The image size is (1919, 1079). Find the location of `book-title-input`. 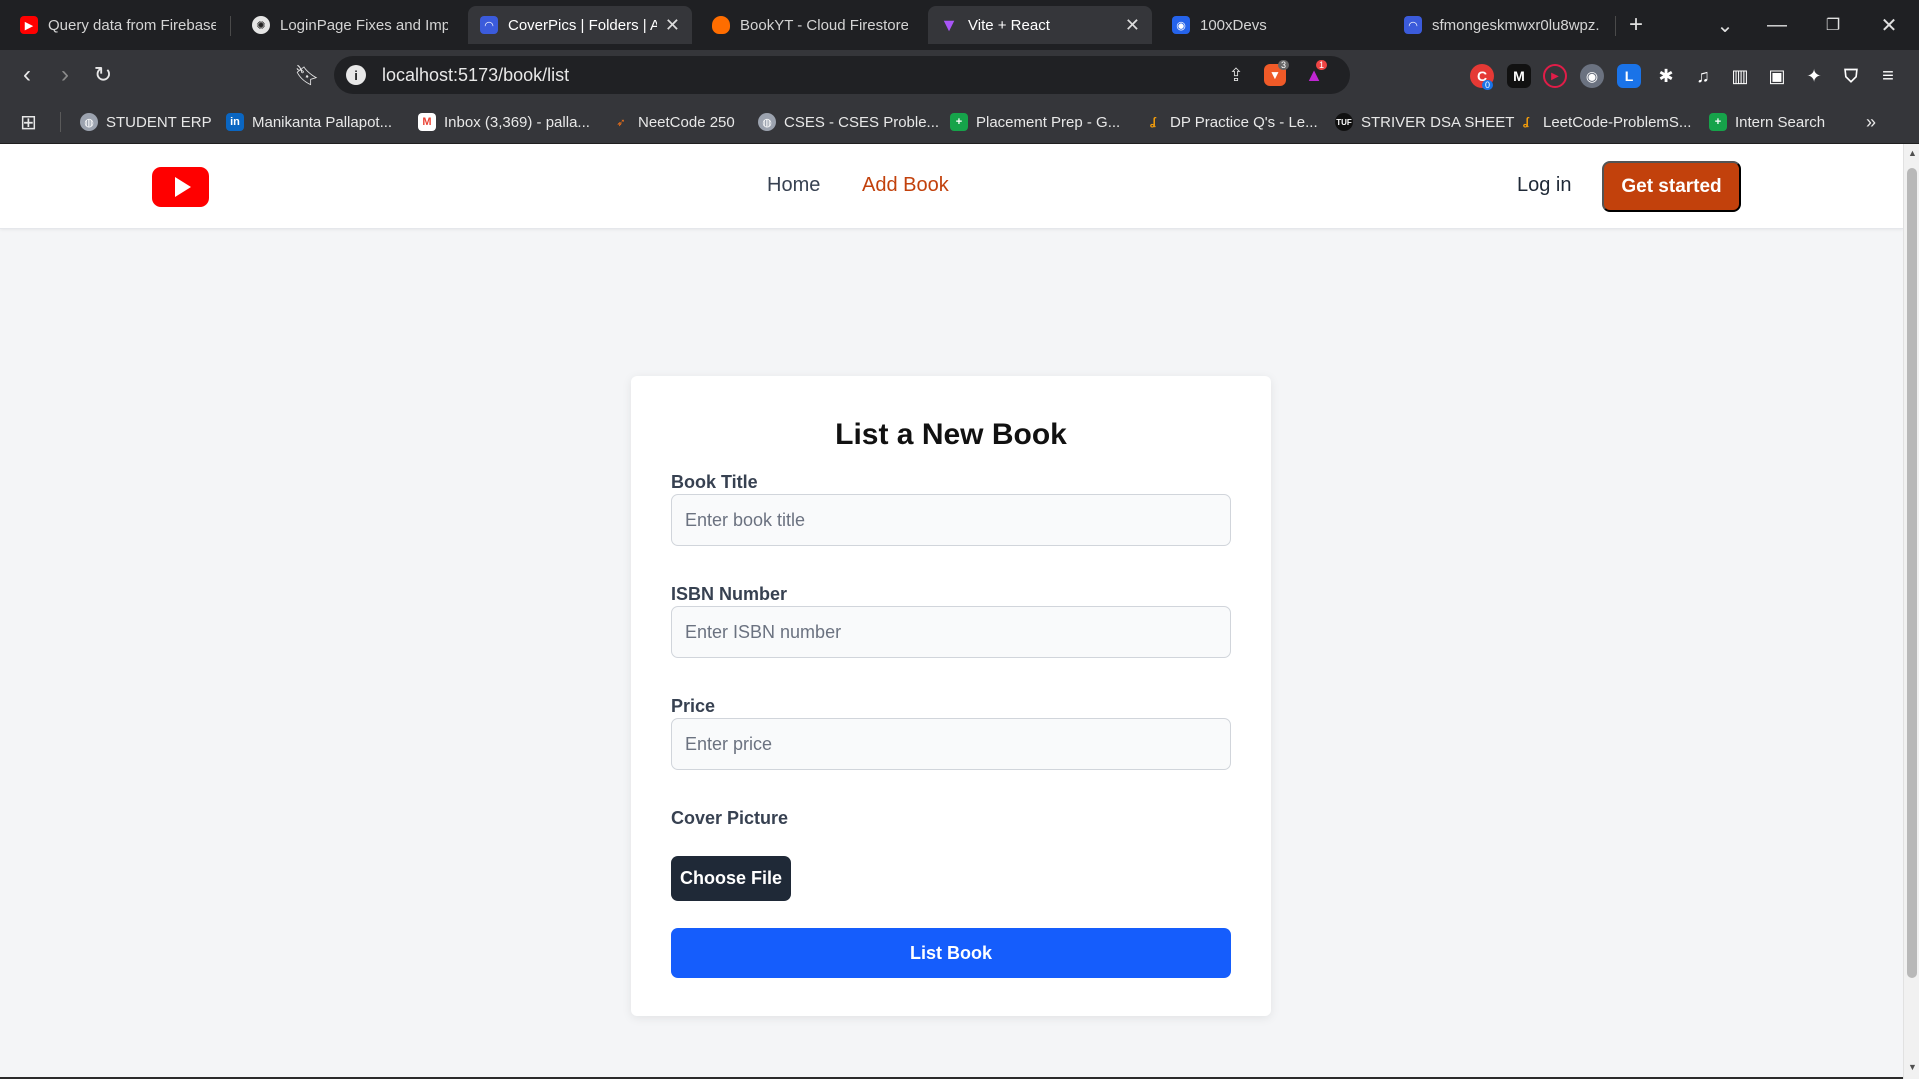

book-title-input is located at coordinates (951, 520).